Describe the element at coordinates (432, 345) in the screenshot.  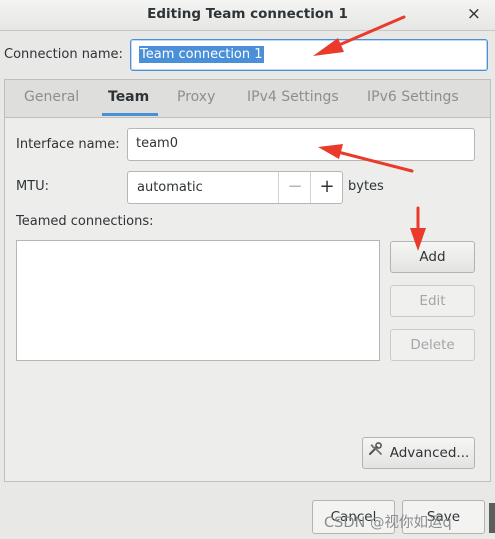
I see `delete-button: Delete` at that location.